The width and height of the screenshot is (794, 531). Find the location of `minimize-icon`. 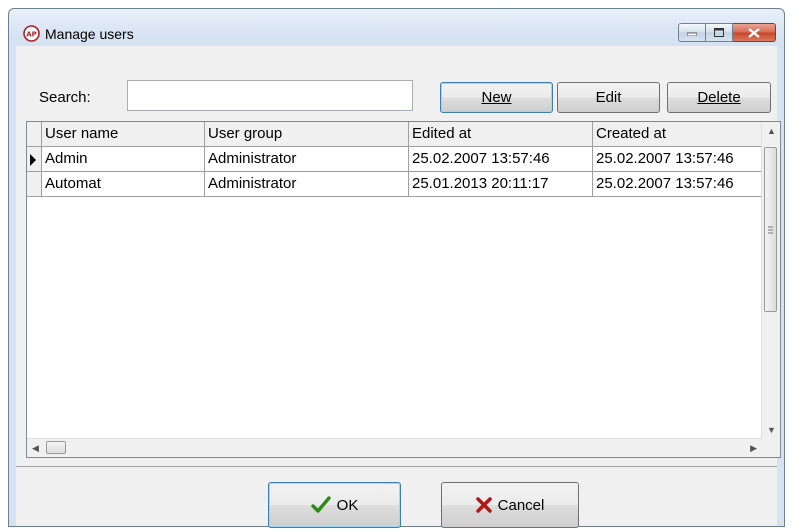

minimize-icon is located at coordinates (692, 34).